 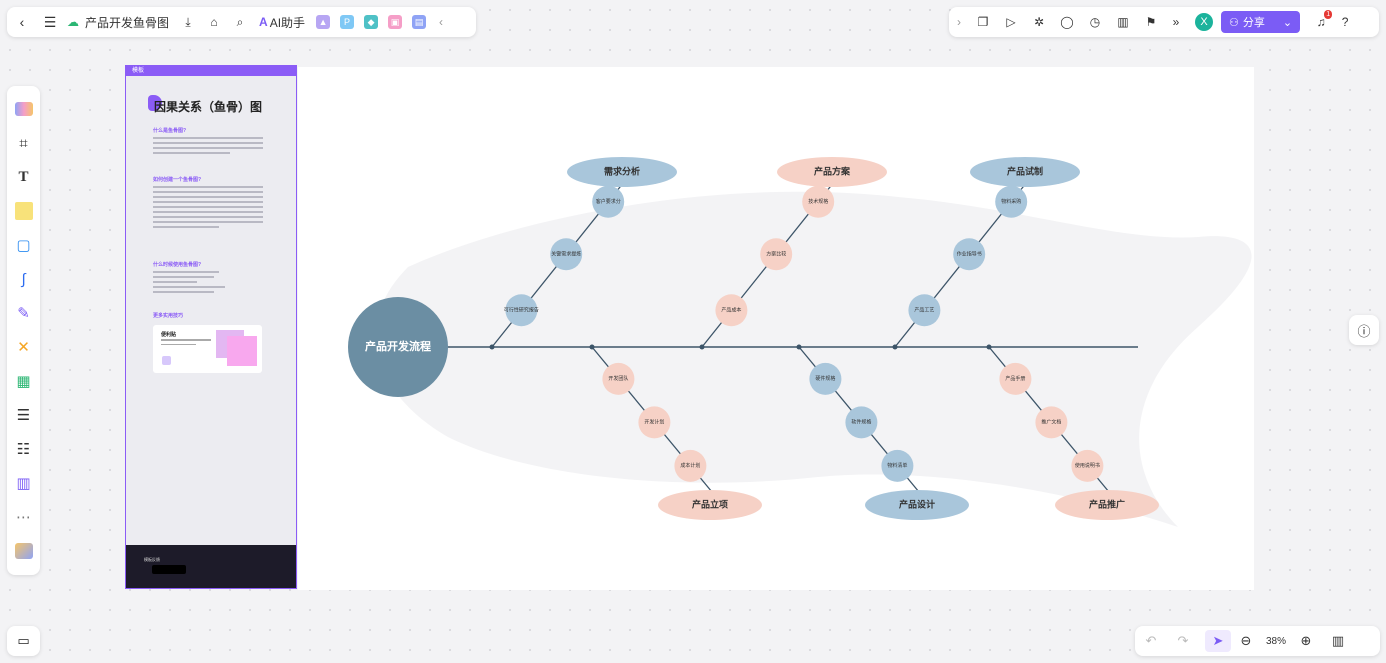 I want to click on top-left-toolbar: ‹ ☰ ☁ 产品开发鱼骨图 ⤓ ⌂ ⌕ A AI助手 ▲ P ◆ ▣ ▤ ‹, so click(x=241, y=22).